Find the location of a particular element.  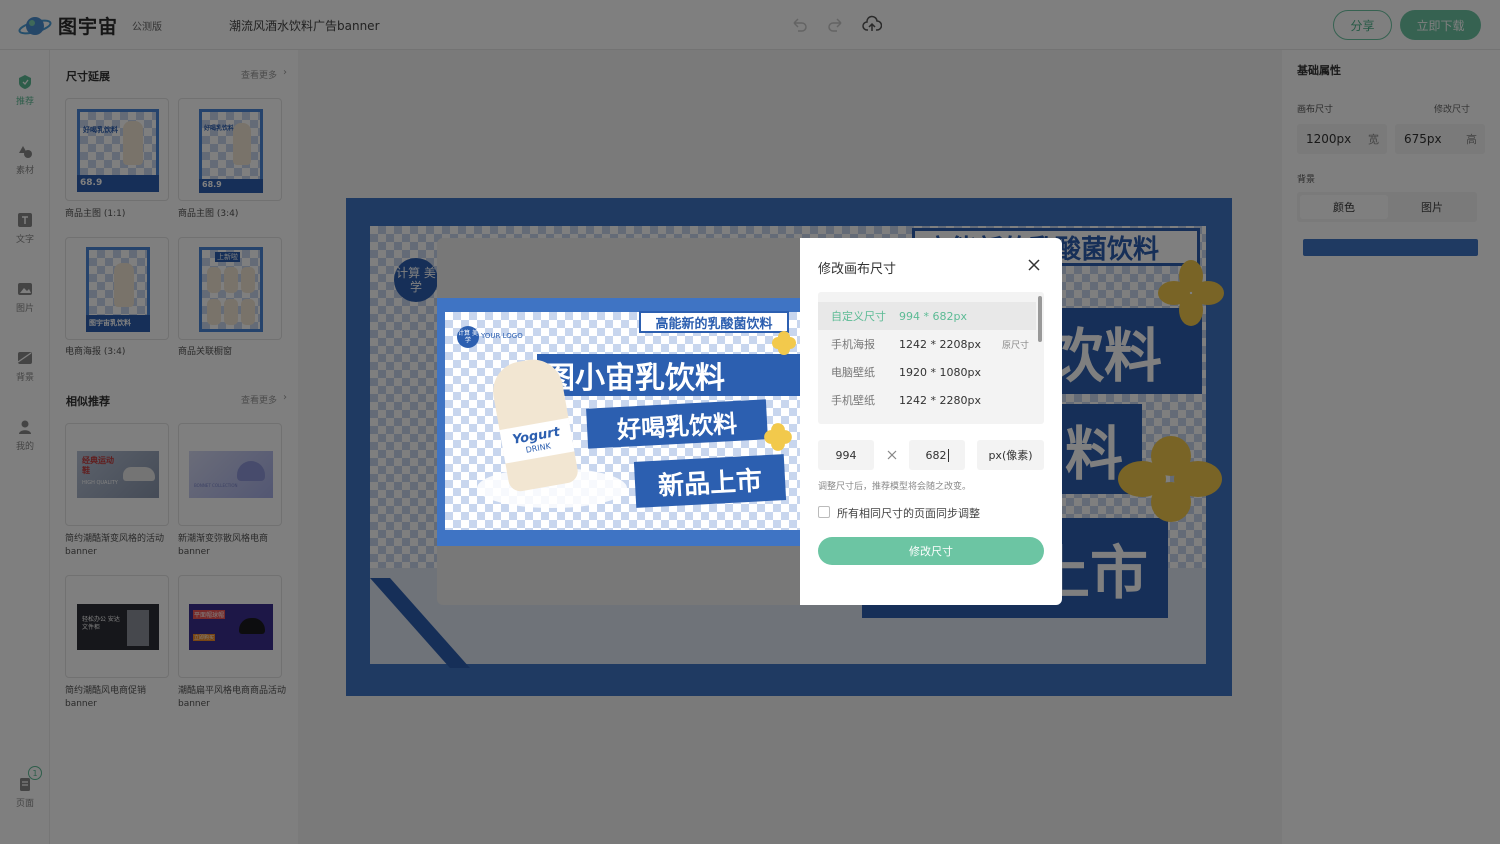

size-option-desktop-wallpaper: 电脑壁纸 1920 * 1080px is located at coordinates (927, 372).